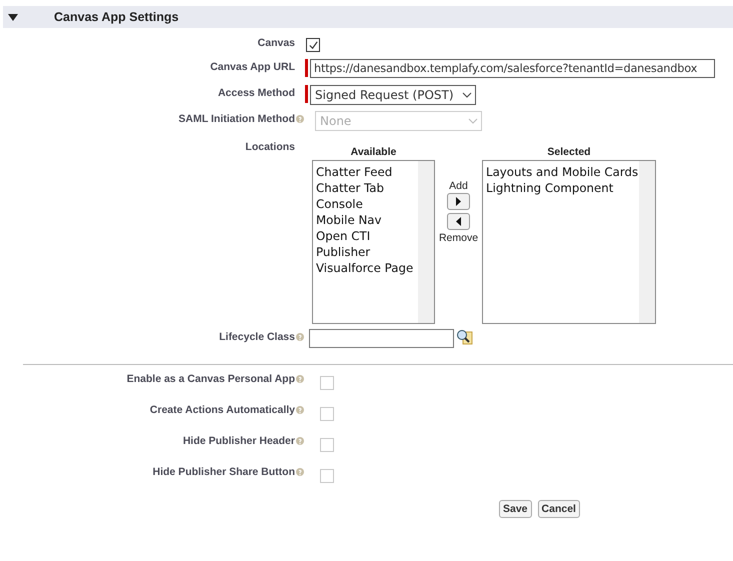 Image resolution: width=733 pixels, height=561 pixels. I want to click on field-label: Canvas App URL, so click(252, 66).